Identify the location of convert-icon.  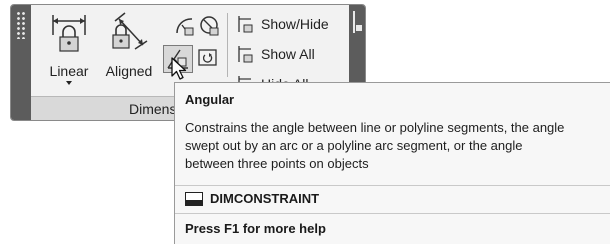
(207, 57).